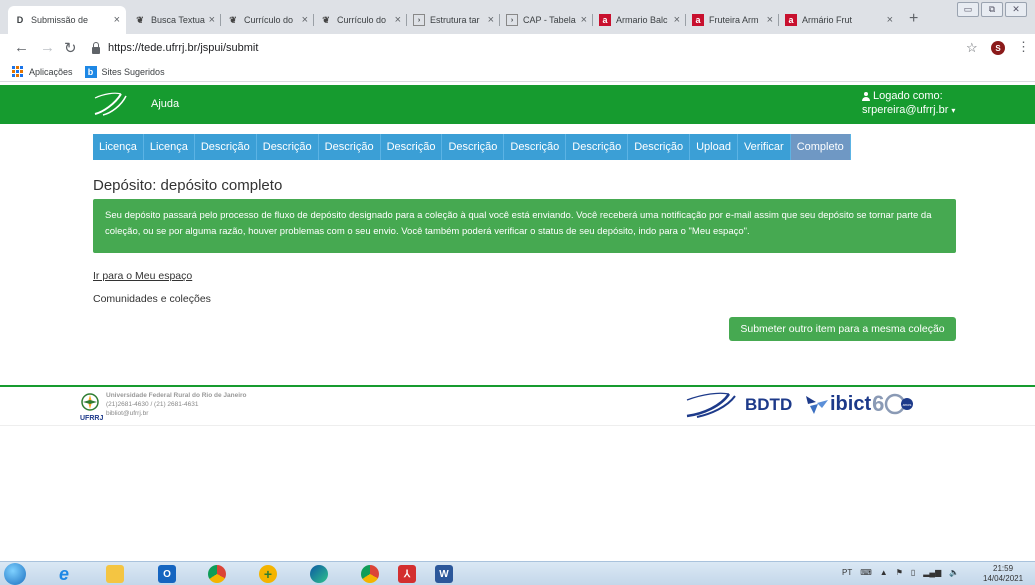 The height and width of the screenshot is (585, 1035). I want to click on dspace-favicon-icon: D, so click(20, 20).